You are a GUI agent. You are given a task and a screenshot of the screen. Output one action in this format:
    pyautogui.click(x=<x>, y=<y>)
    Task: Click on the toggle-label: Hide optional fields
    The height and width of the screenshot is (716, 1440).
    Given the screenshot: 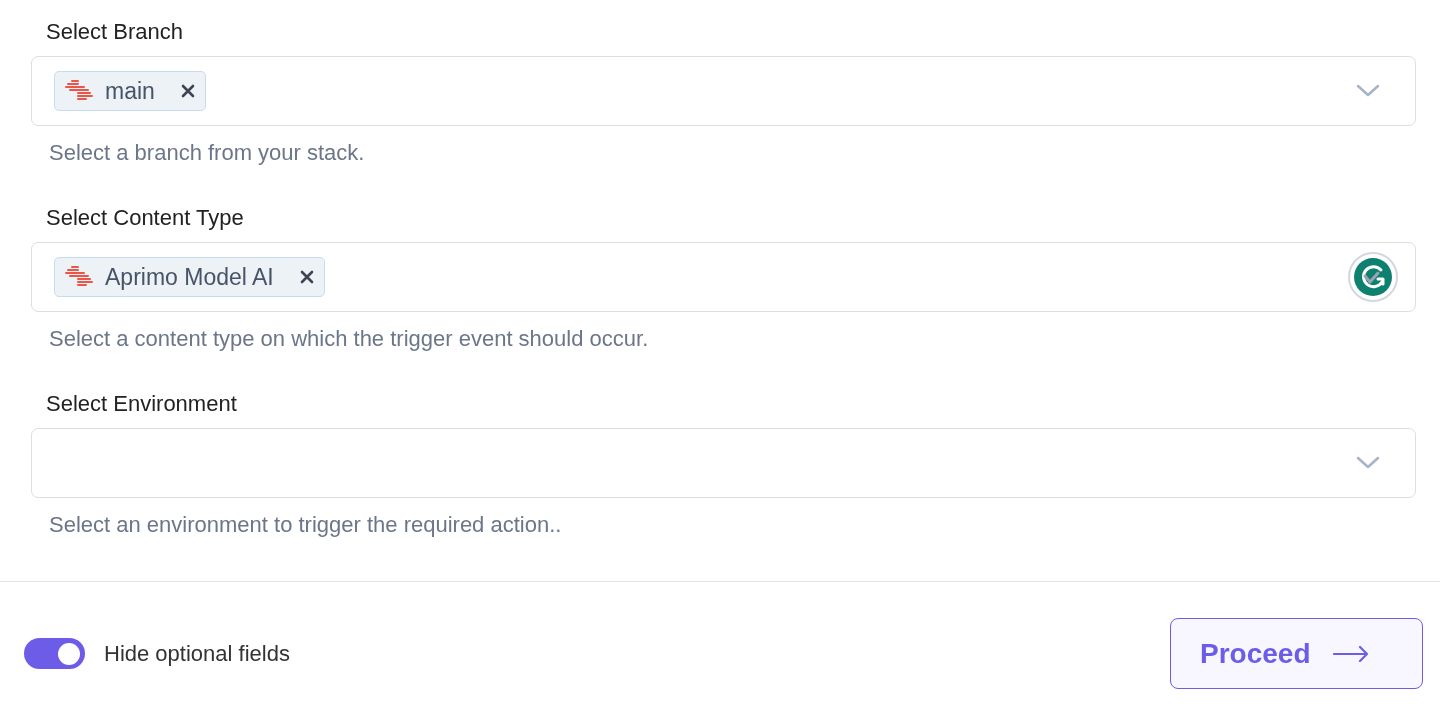 What is the action you would take?
    pyautogui.click(x=197, y=653)
    